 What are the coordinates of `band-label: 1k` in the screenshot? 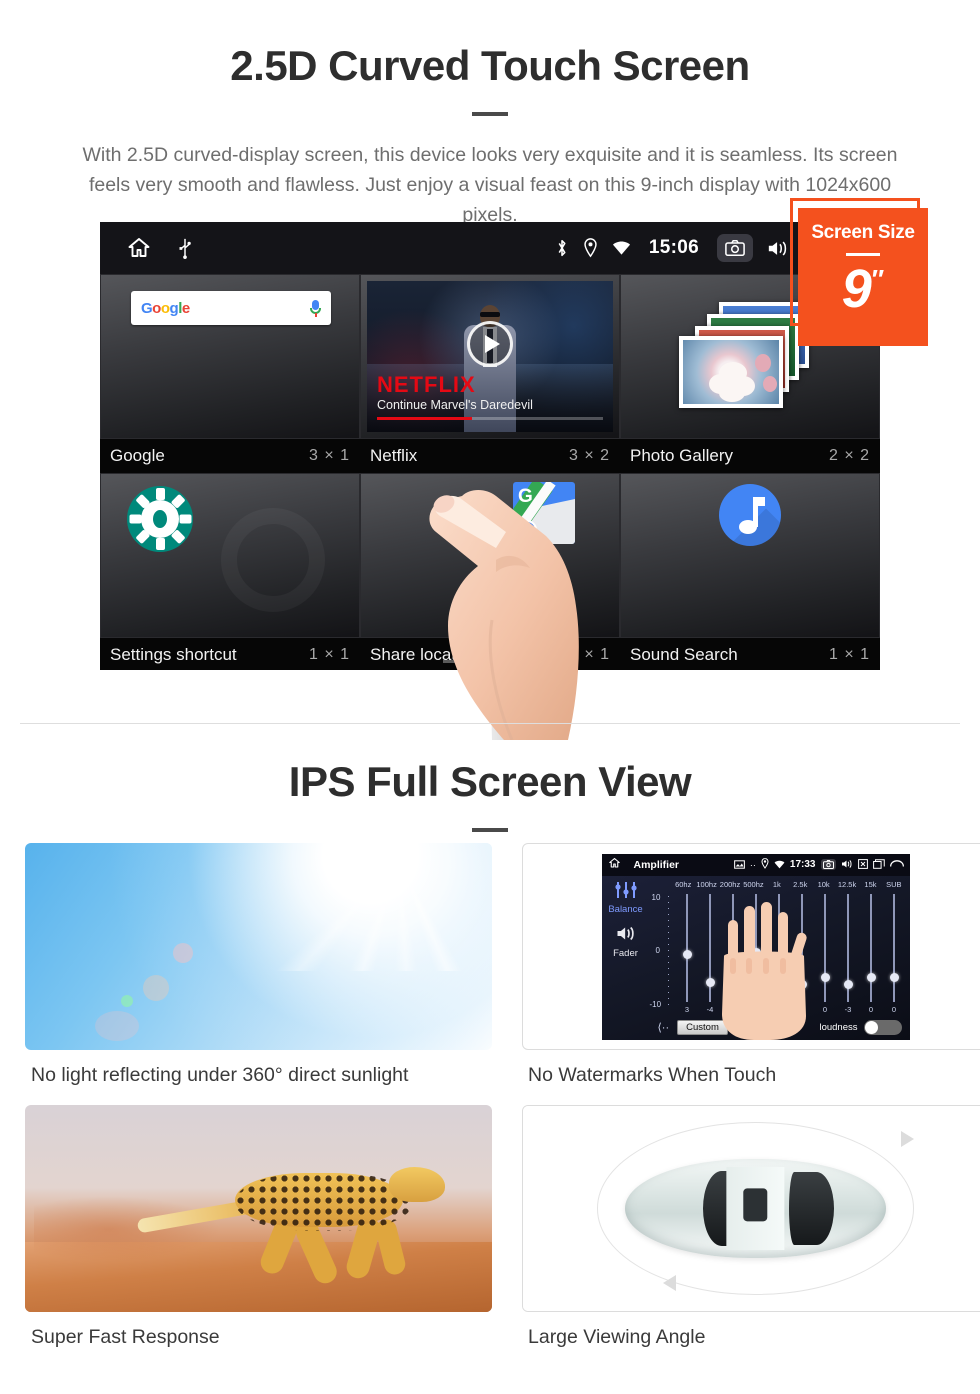 It's located at (776, 884).